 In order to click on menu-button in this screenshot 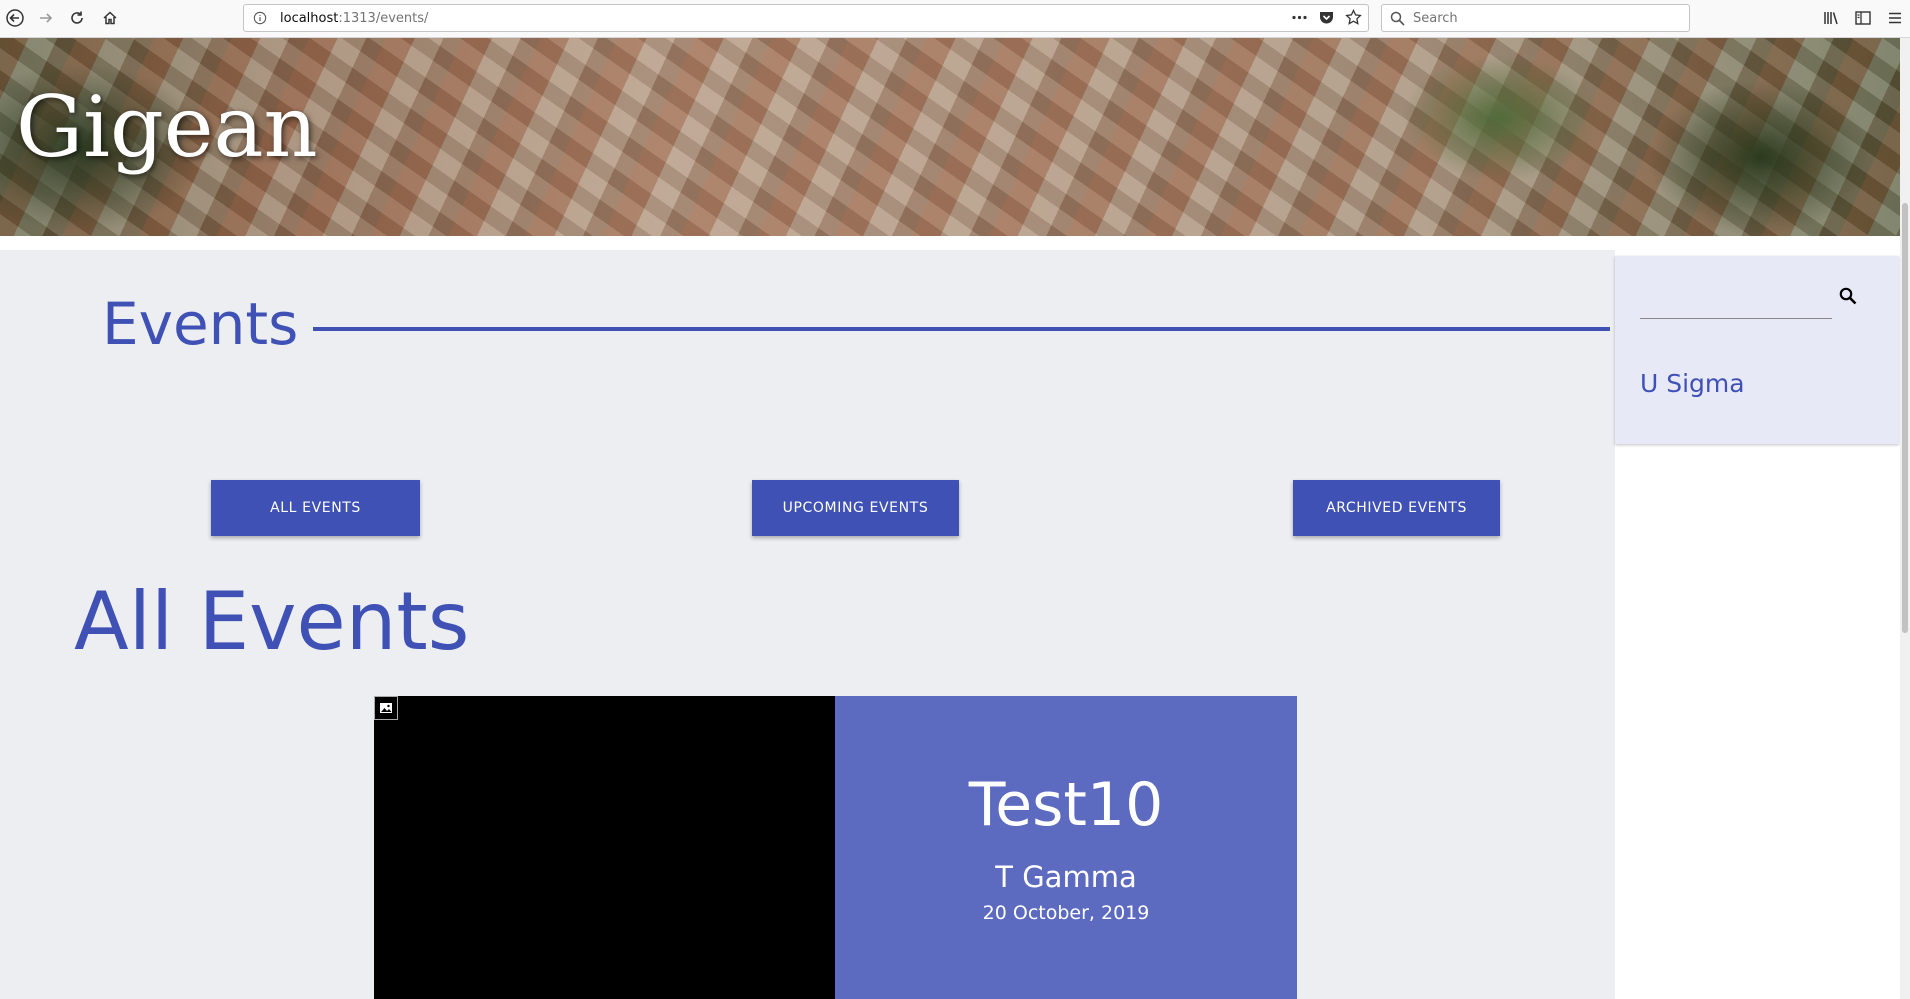, I will do `click(1895, 18)`.